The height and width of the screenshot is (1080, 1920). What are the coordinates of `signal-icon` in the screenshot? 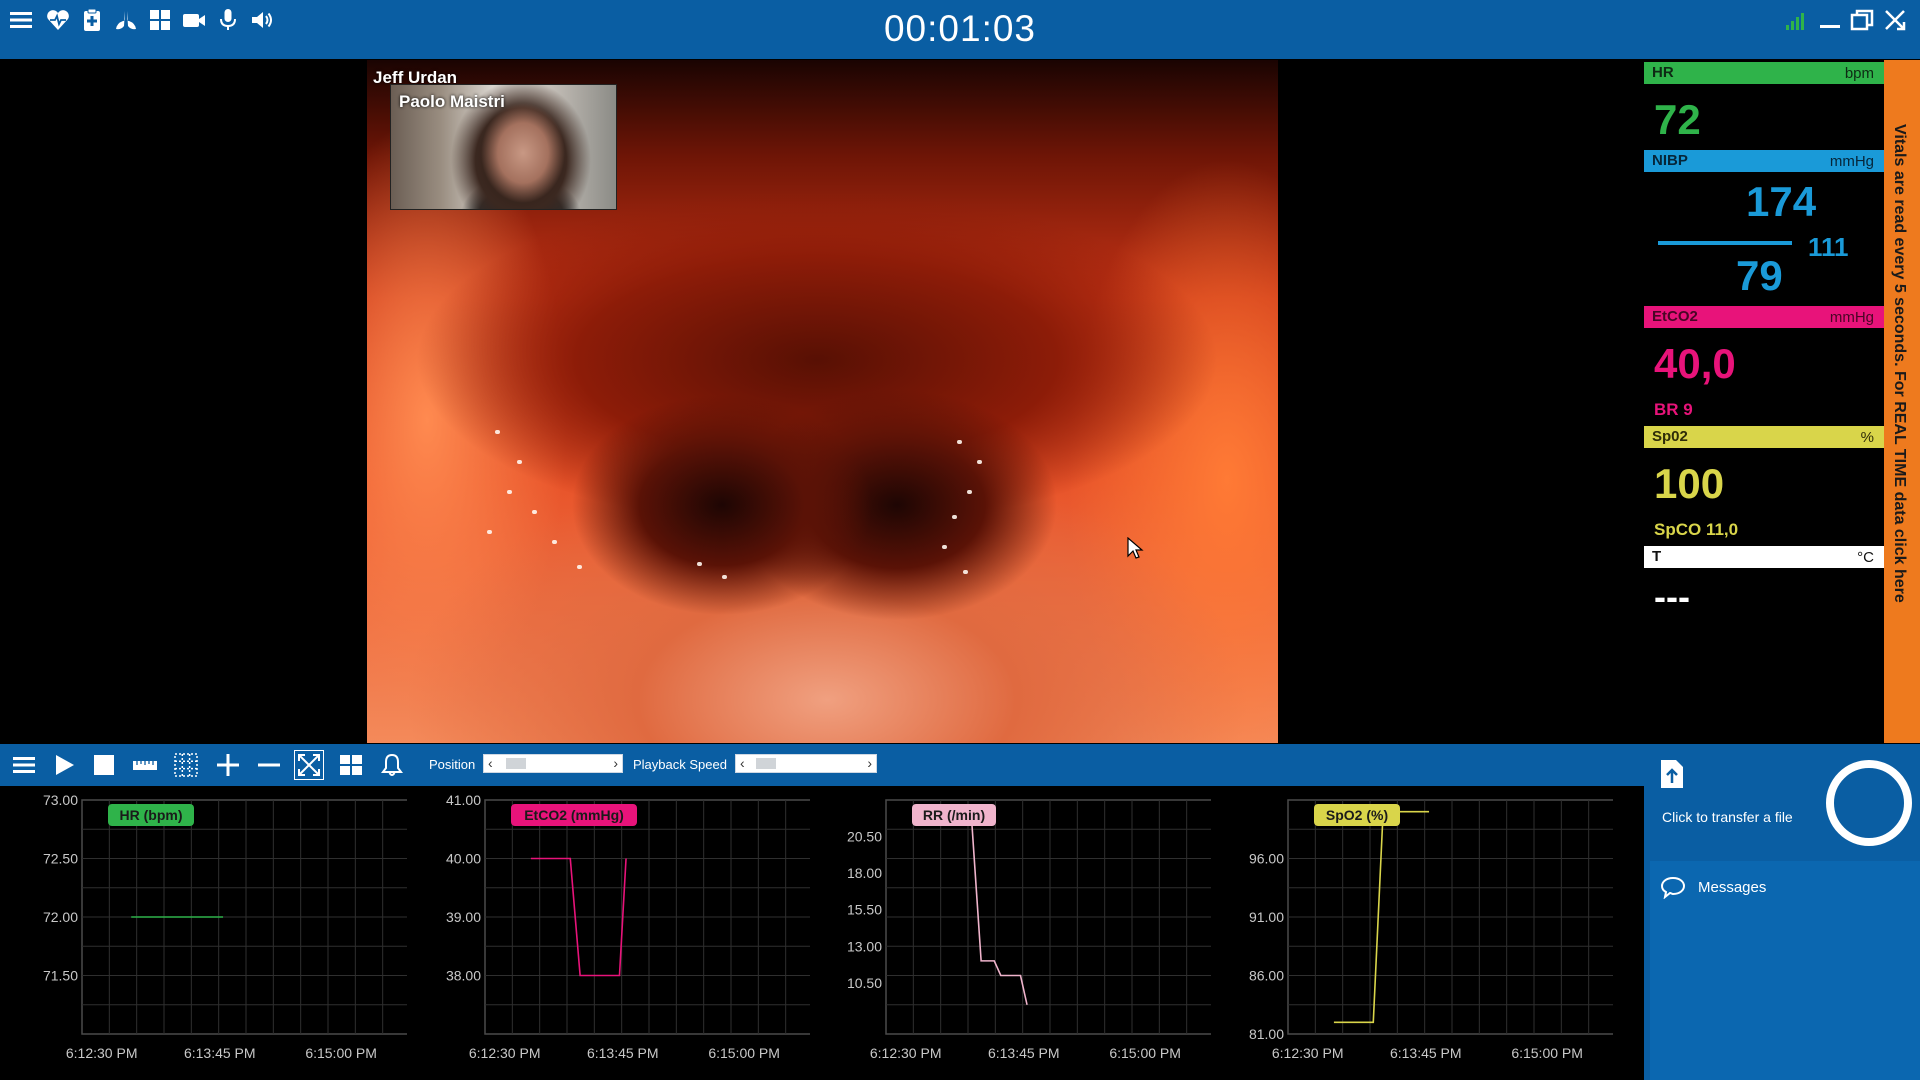 It's located at (1796, 20).